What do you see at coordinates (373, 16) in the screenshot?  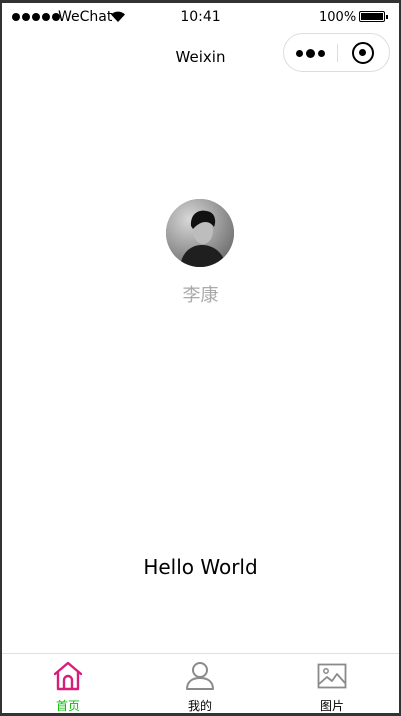 I see `battery-icon` at bounding box center [373, 16].